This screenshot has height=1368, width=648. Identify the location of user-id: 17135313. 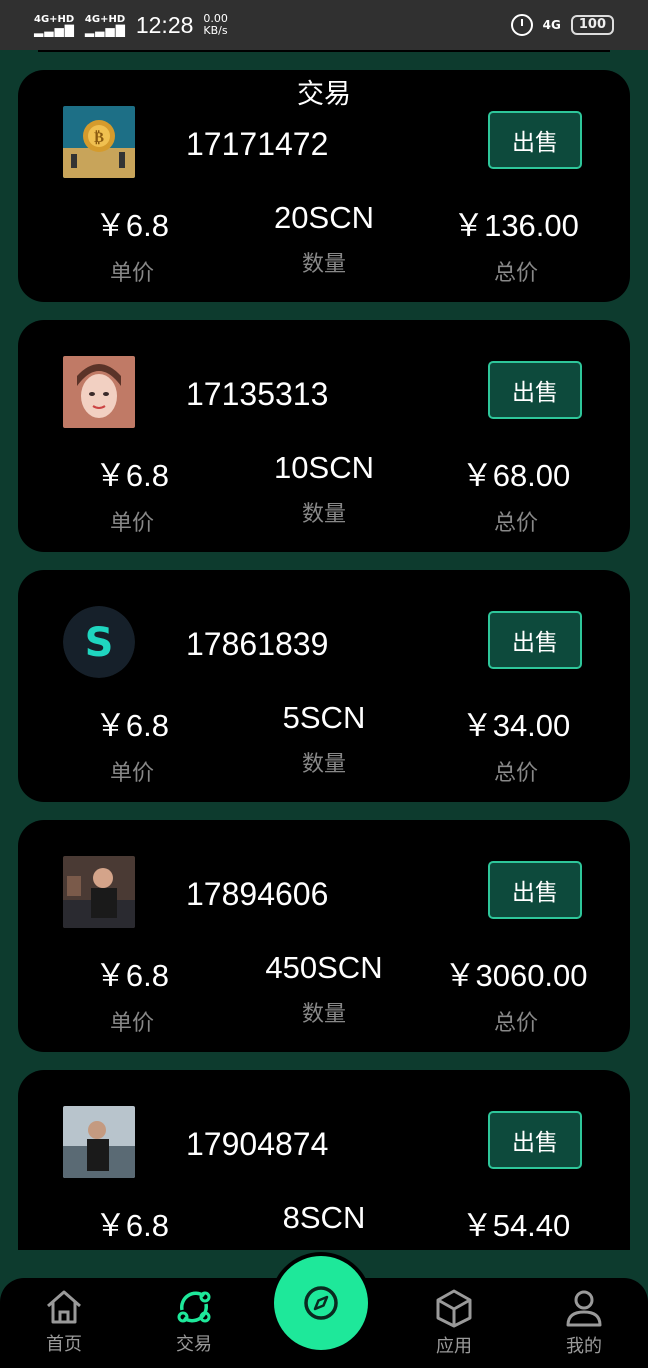
(257, 394).